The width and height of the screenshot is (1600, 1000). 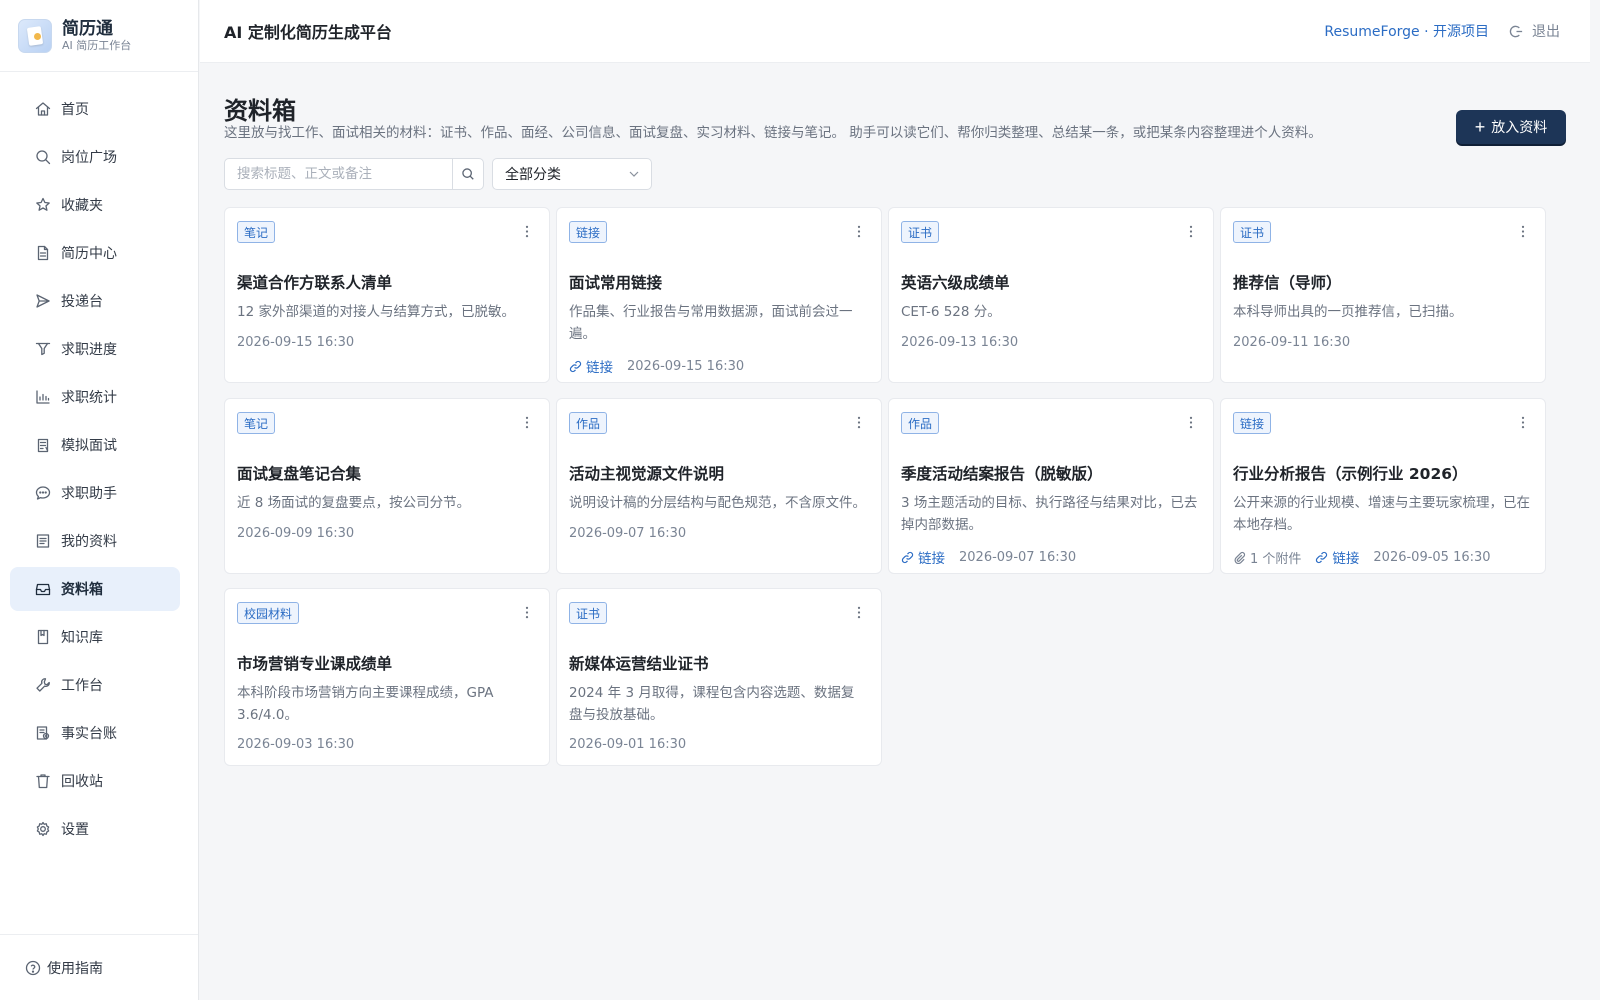 I want to click on attachment-count: 1 个附件, so click(x=1267, y=557).